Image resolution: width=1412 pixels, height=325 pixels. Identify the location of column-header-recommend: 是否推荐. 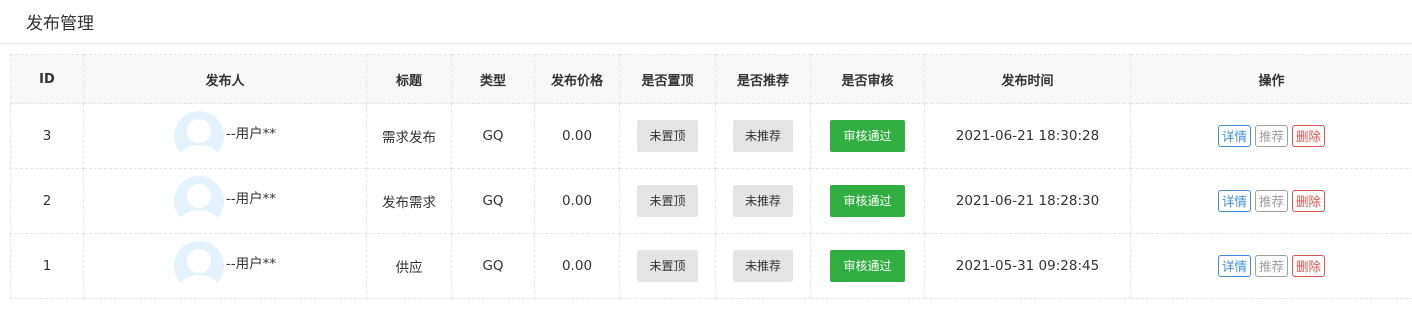
(763, 79).